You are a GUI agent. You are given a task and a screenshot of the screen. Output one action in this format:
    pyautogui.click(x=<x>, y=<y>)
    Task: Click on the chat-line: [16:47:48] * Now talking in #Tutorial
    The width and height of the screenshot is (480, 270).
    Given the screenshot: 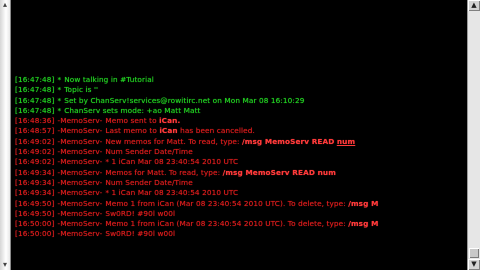 What is the action you would take?
    pyautogui.click(x=234, y=80)
    